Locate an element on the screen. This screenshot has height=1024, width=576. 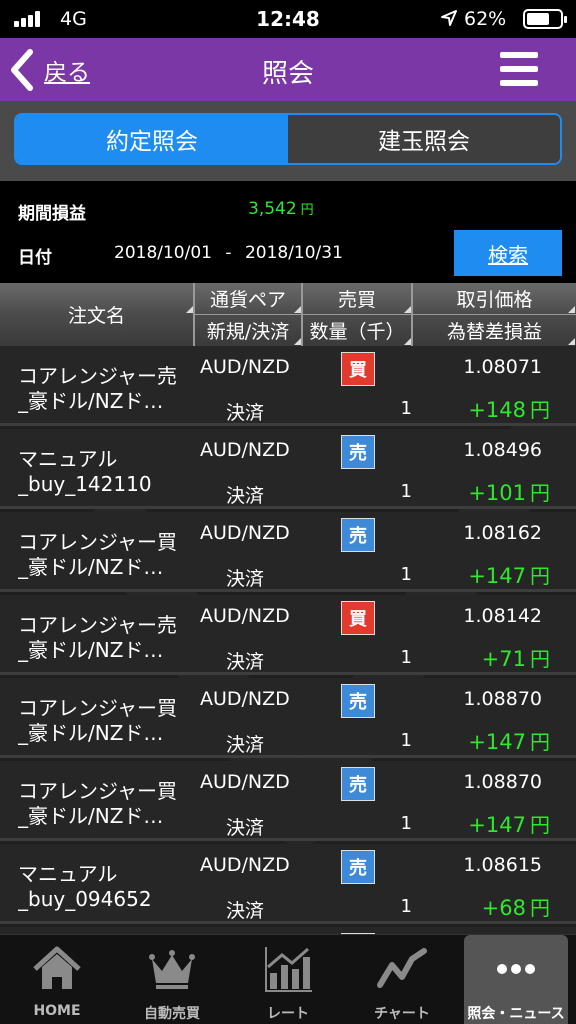
location-arrow-icon is located at coordinates (449, 18).